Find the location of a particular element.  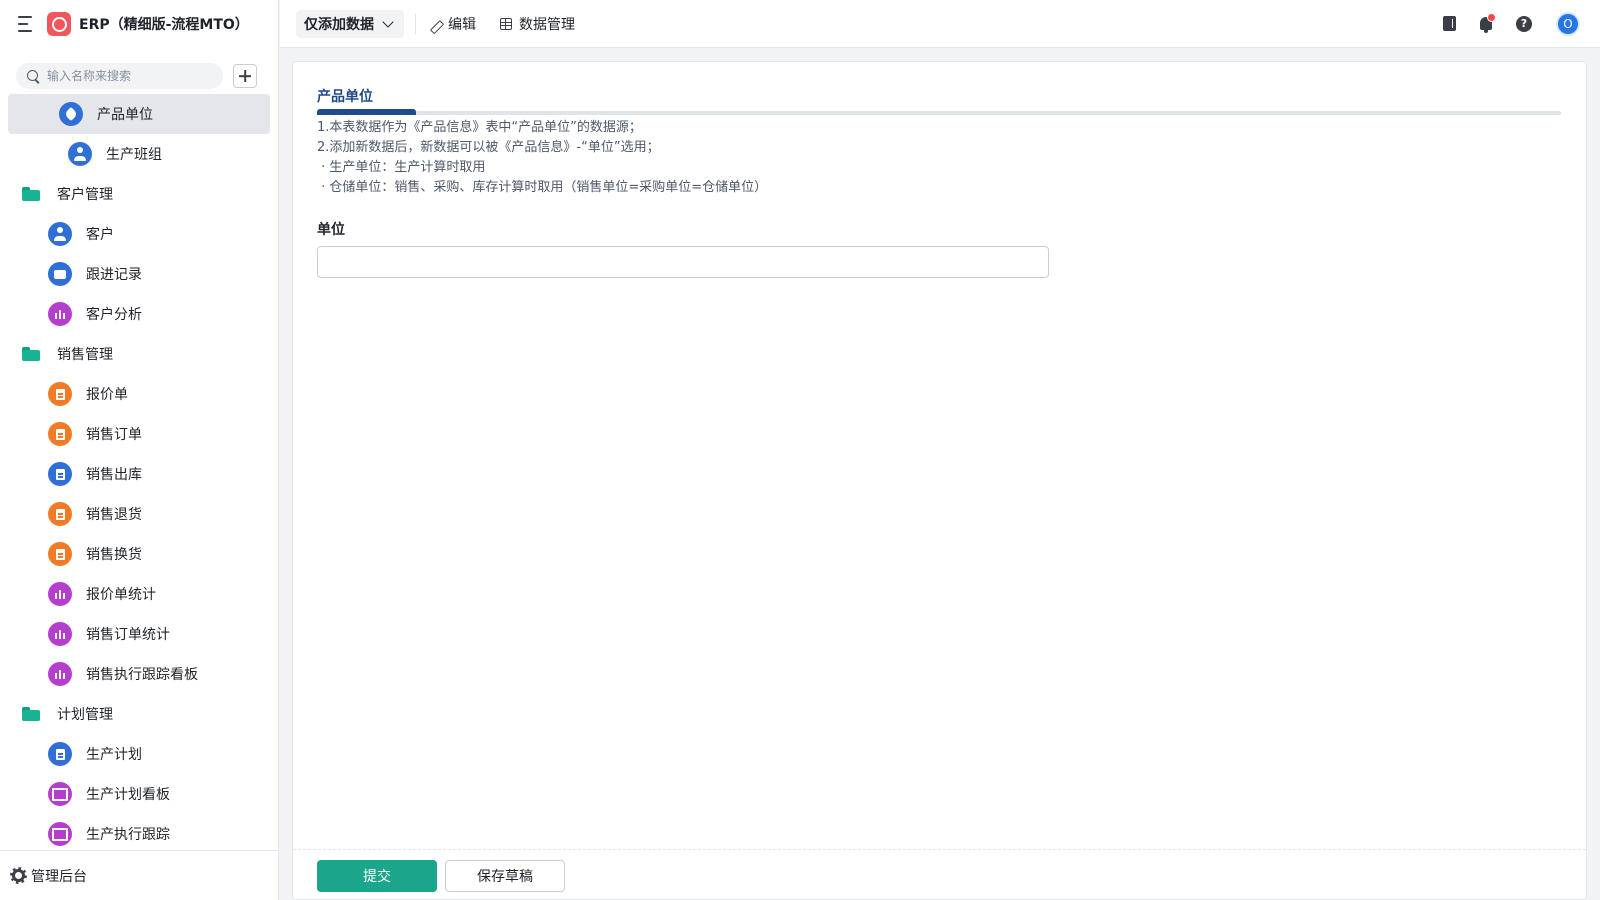

title-underline is located at coordinates (939, 112).